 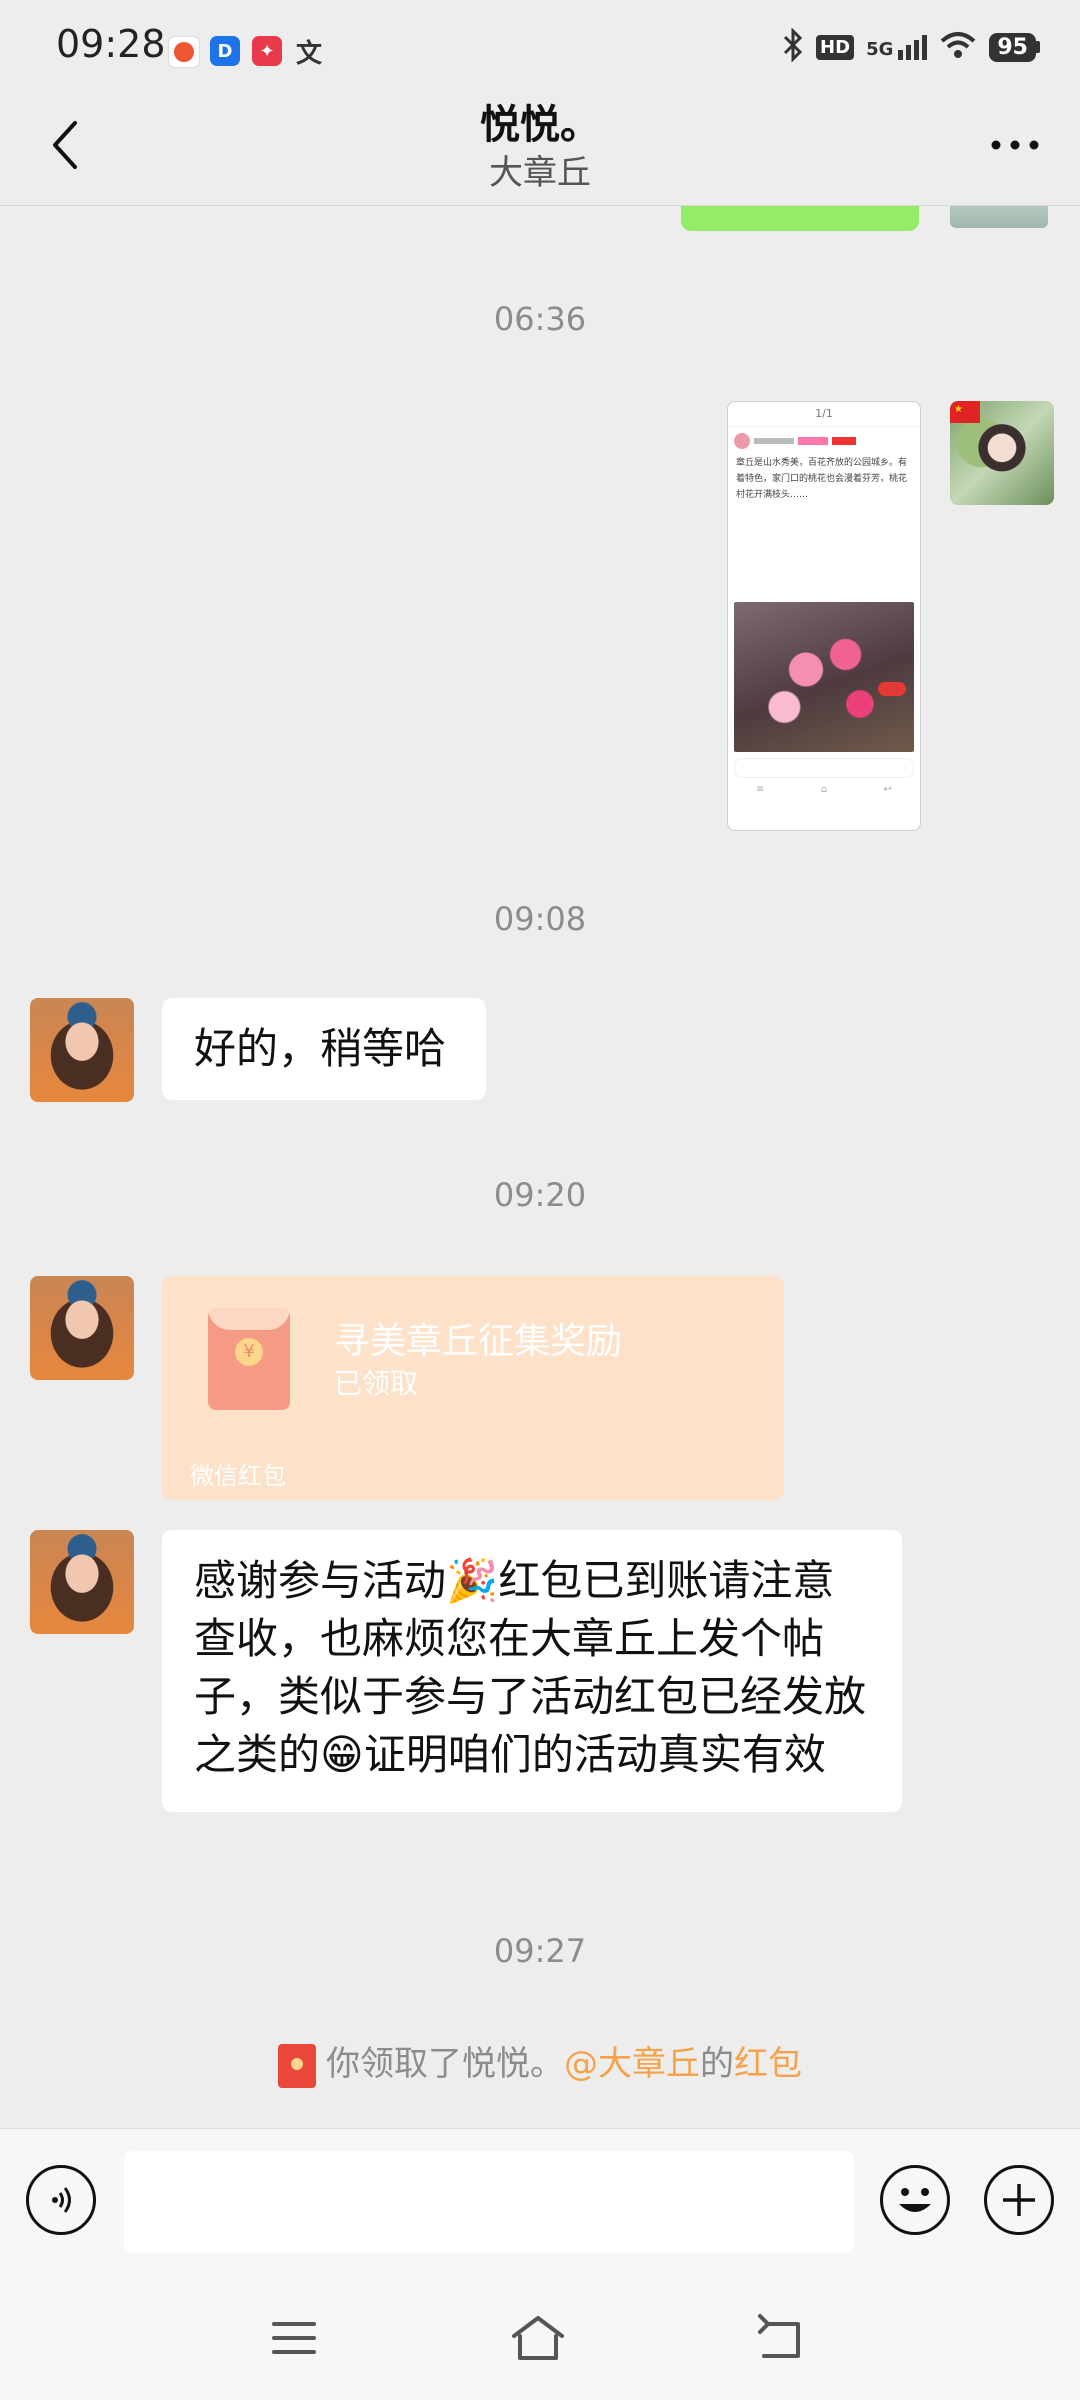 What do you see at coordinates (445, 2064) in the screenshot?
I see `notice-text: 你领取了悦悦。` at bounding box center [445, 2064].